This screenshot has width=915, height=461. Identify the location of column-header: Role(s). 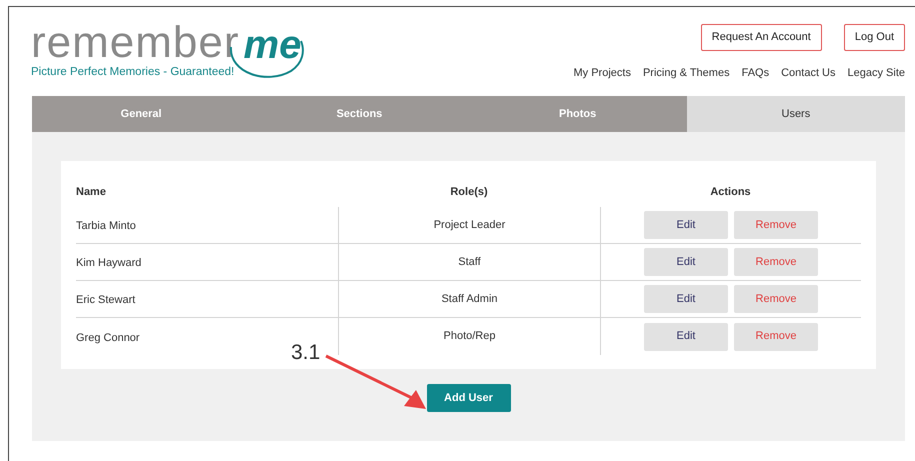
(469, 192).